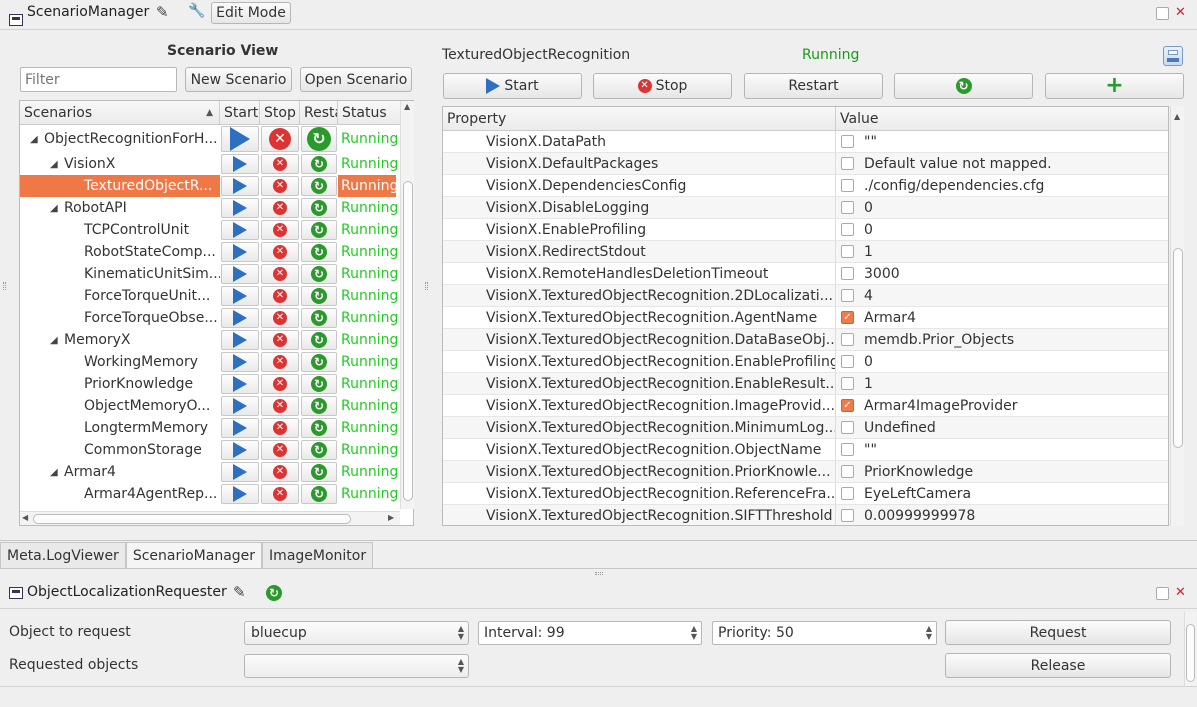  I want to click on col-property: Property, so click(639, 118).